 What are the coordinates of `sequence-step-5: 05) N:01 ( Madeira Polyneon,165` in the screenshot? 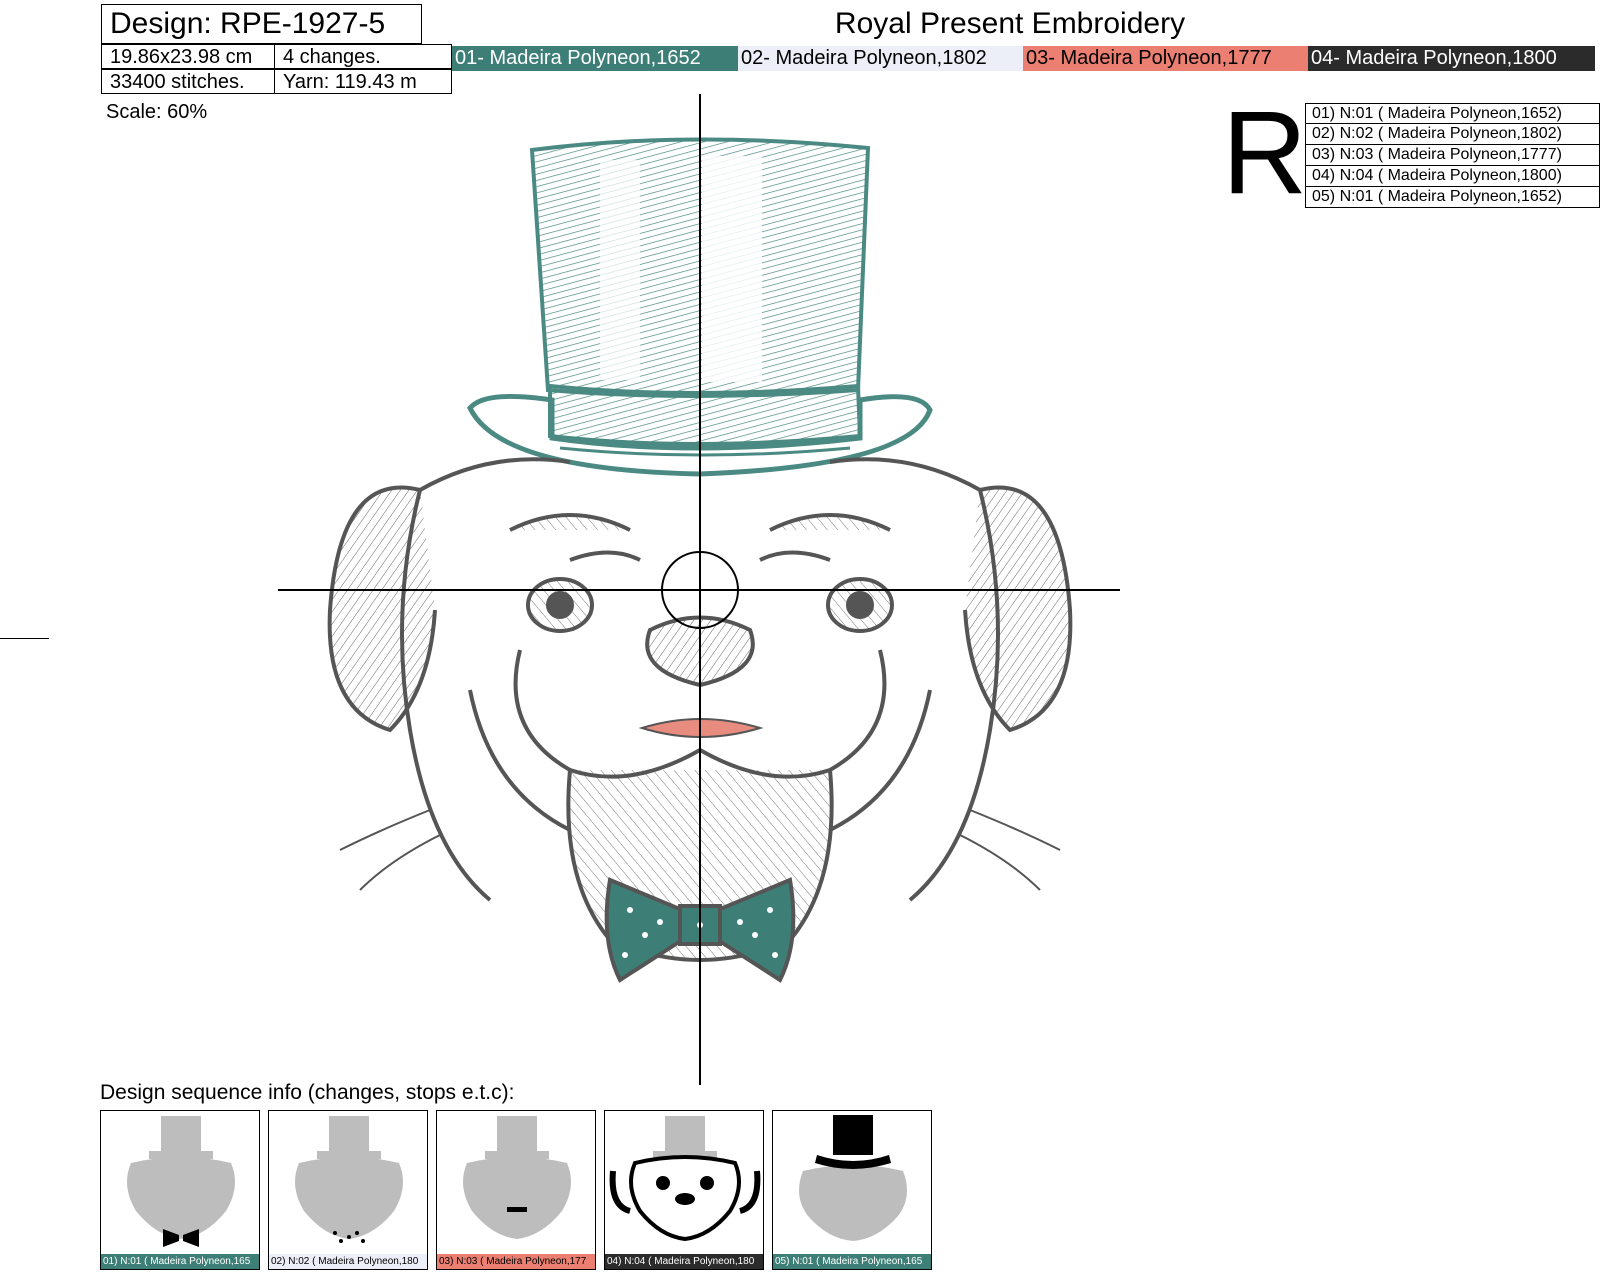 It's located at (852, 1190).